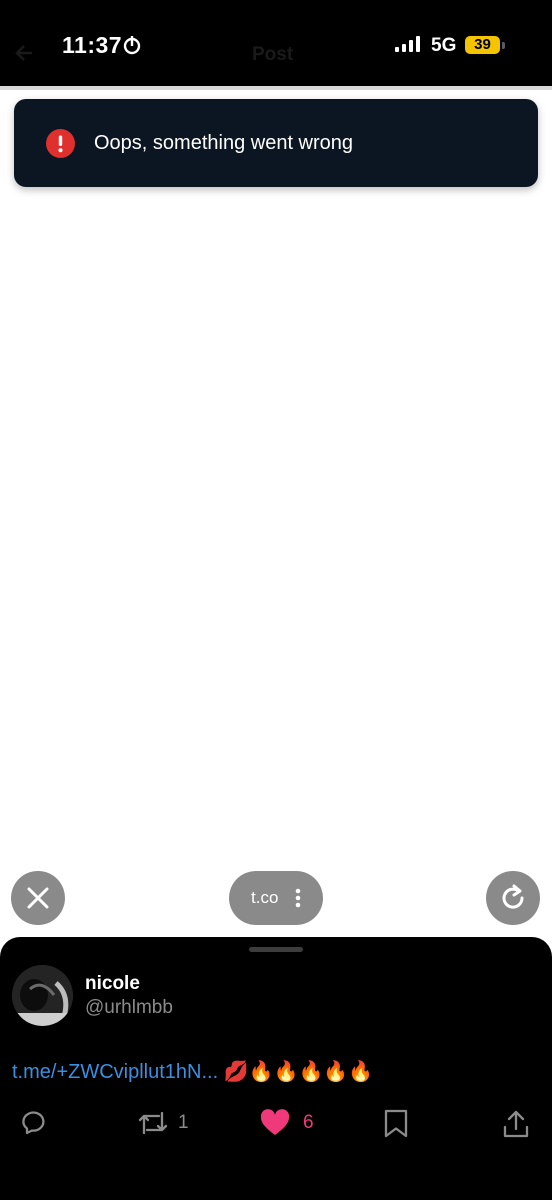  I want to click on repost-button: 1, so click(163, 1123).